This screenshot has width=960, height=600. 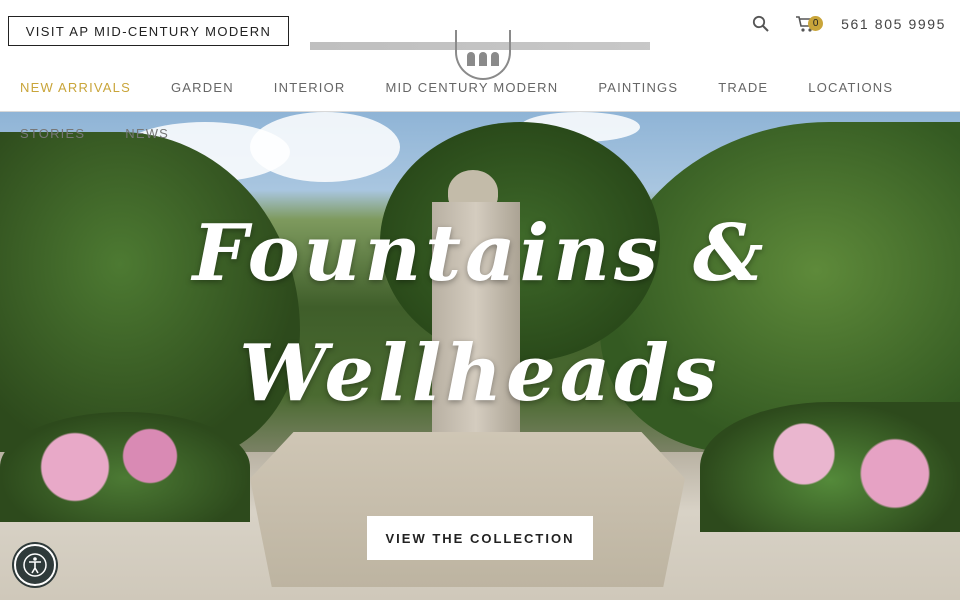 I want to click on hero-title-line1: Fountains &, so click(x=480, y=253).